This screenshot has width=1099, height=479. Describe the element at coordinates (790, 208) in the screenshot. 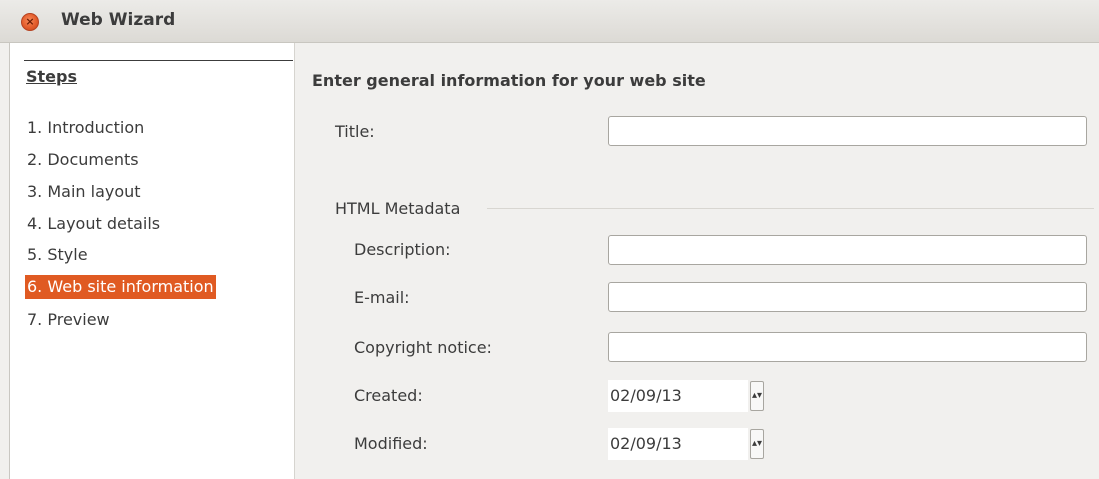

I see `metadata-divider` at that location.